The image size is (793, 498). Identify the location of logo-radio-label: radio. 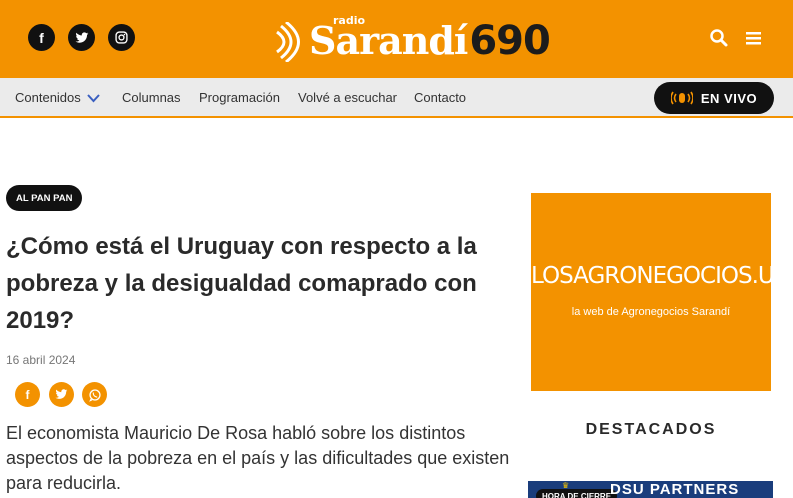
(349, 20).